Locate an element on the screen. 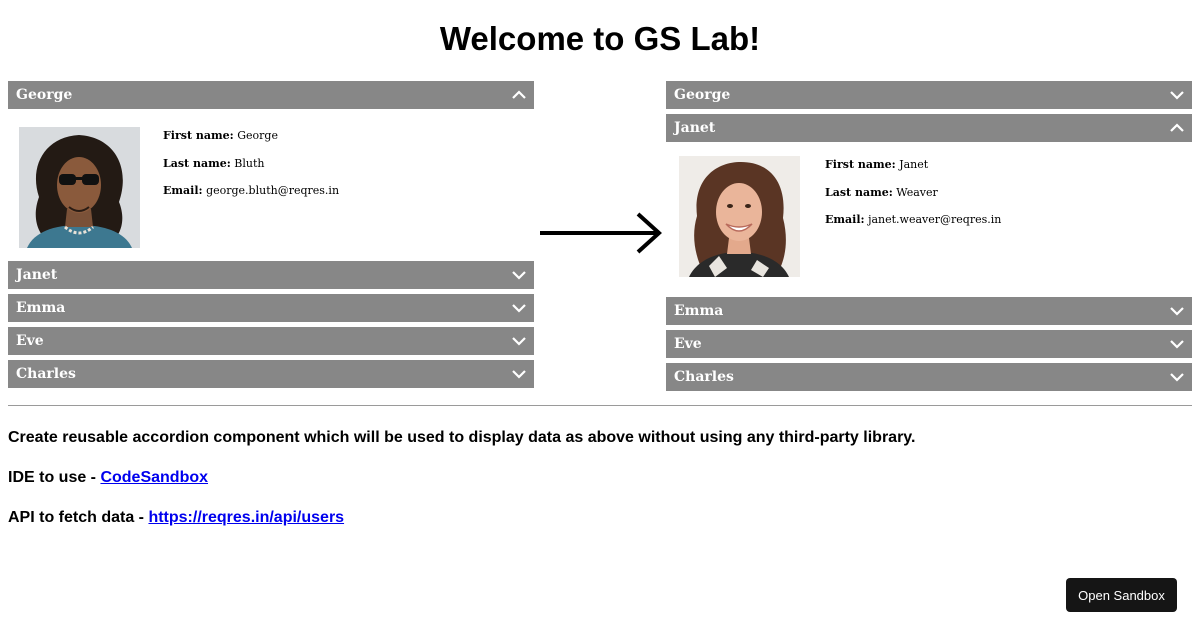  arrow-right-icon is located at coordinates (601, 233).